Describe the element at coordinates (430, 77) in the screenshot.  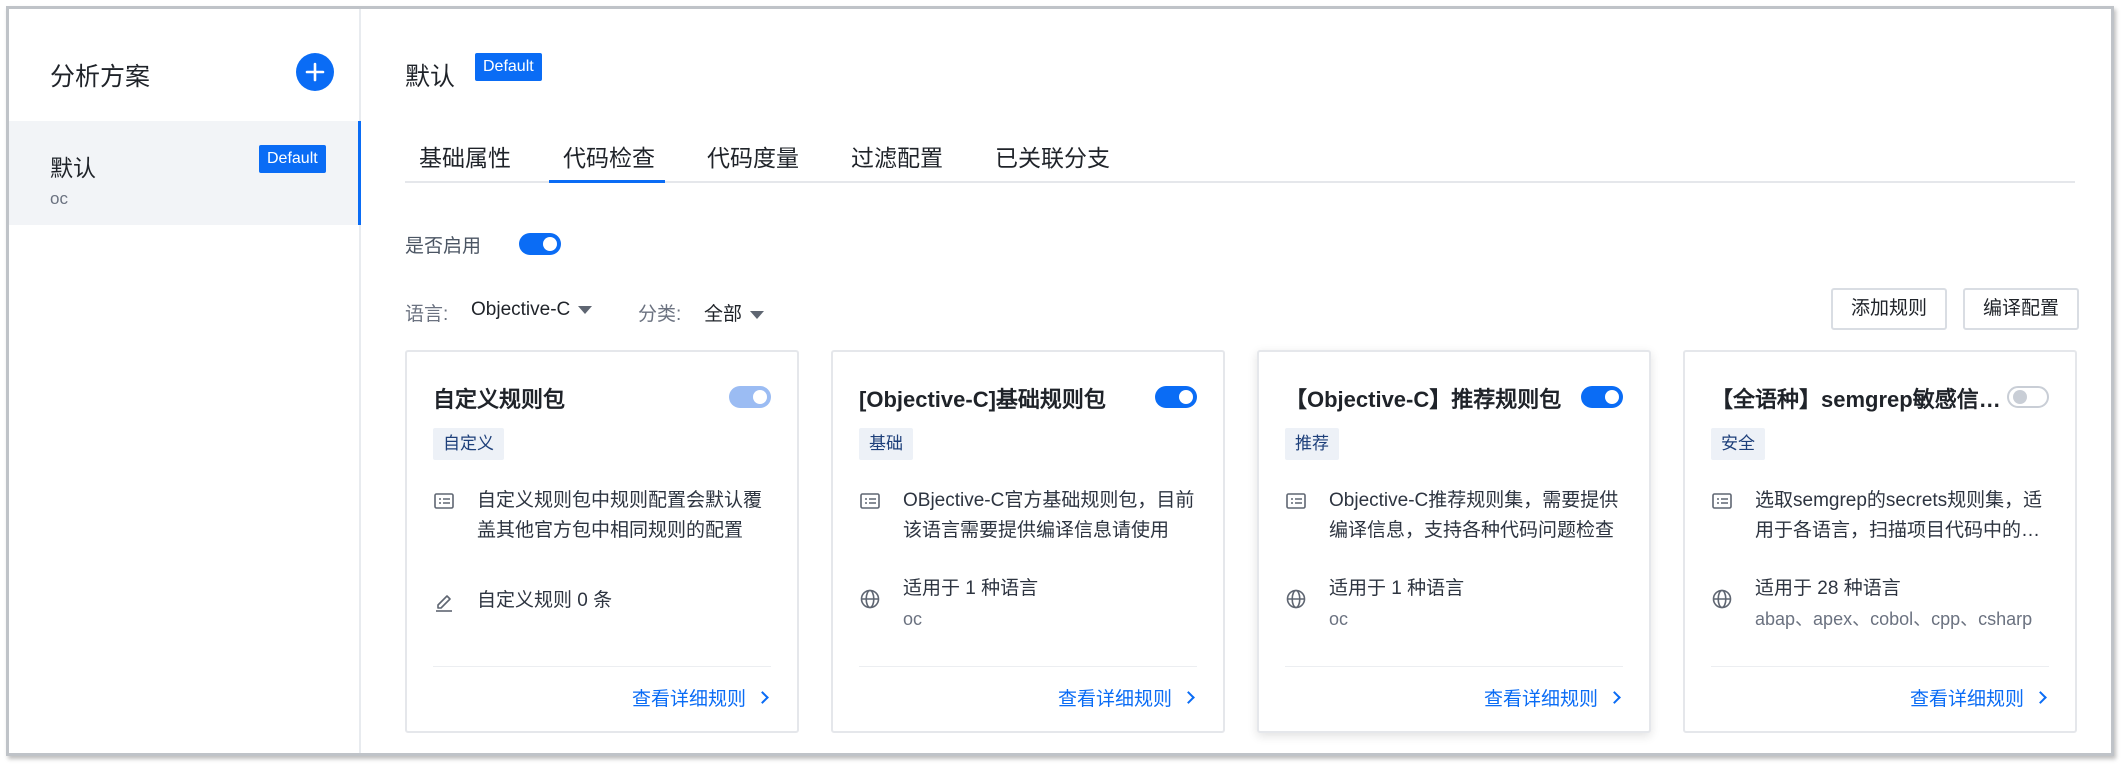
I see `page-title: 默认` at that location.